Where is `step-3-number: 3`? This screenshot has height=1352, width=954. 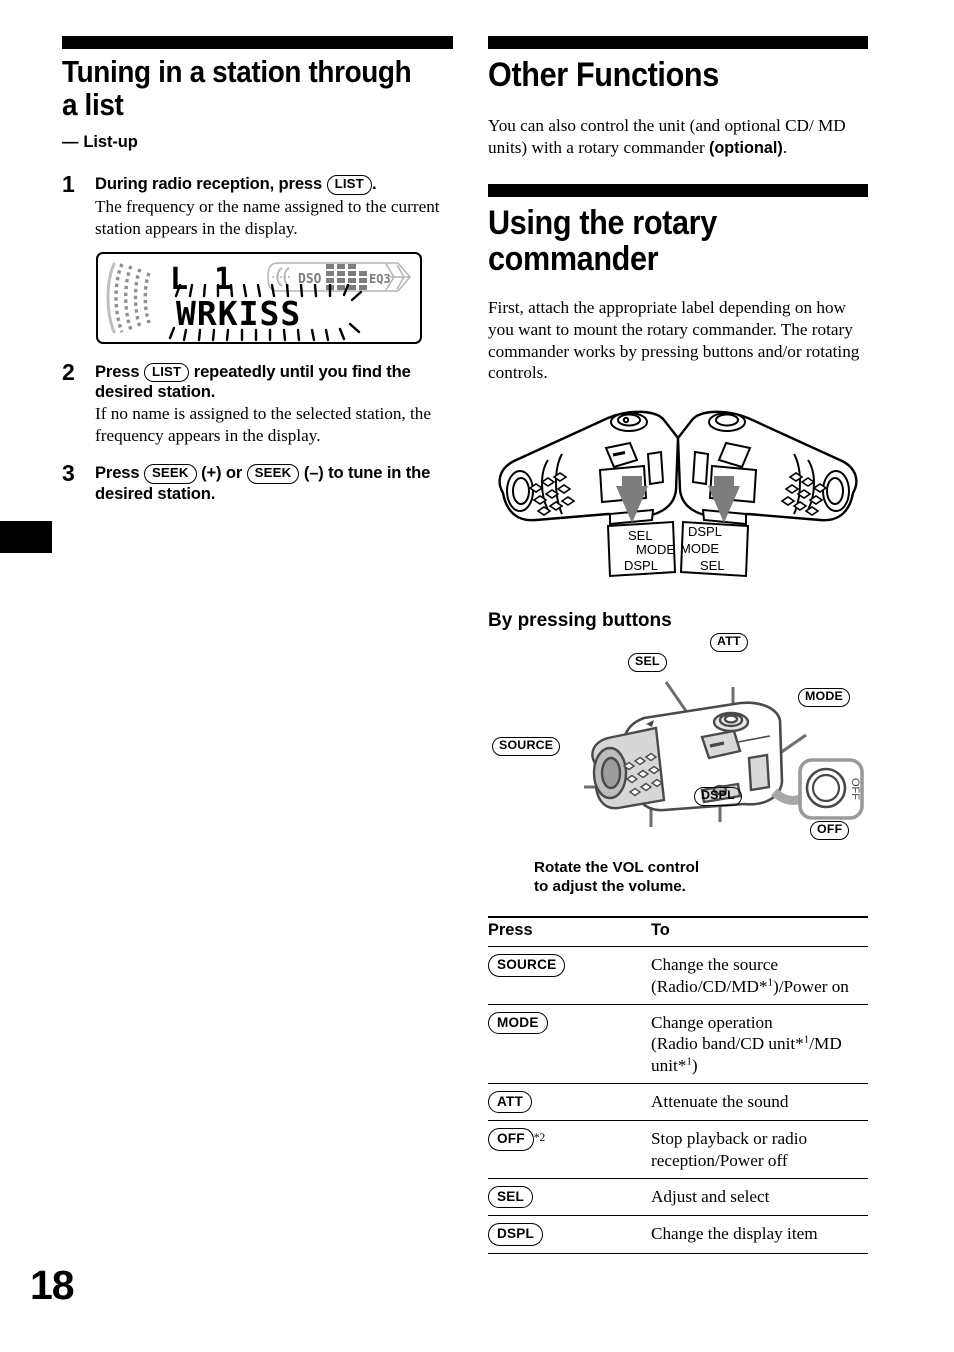
step-3-number: 3 is located at coordinates (68, 472).